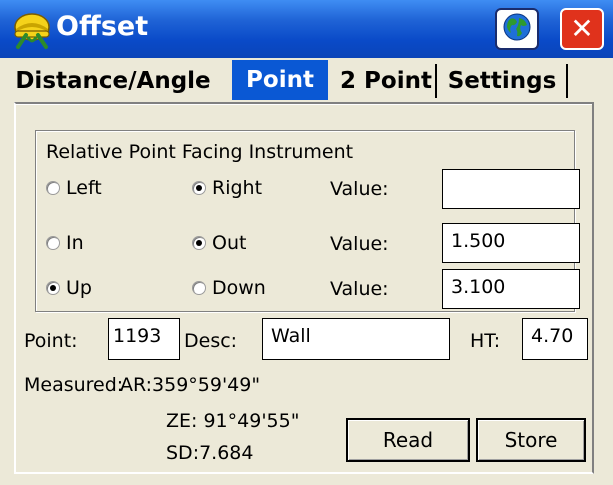  What do you see at coordinates (113, 81) in the screenshot?
I see `tab-distance-angle: Distance/Angle` at bounding box center [113, 81].